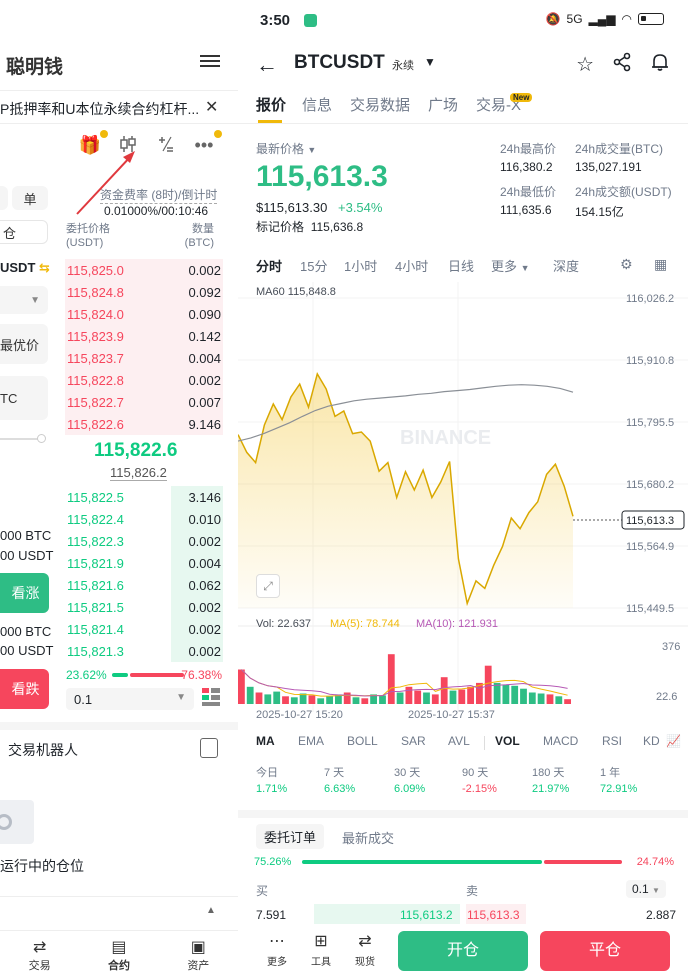  I want to click on ind-sar: SAR, so click(413, 741).